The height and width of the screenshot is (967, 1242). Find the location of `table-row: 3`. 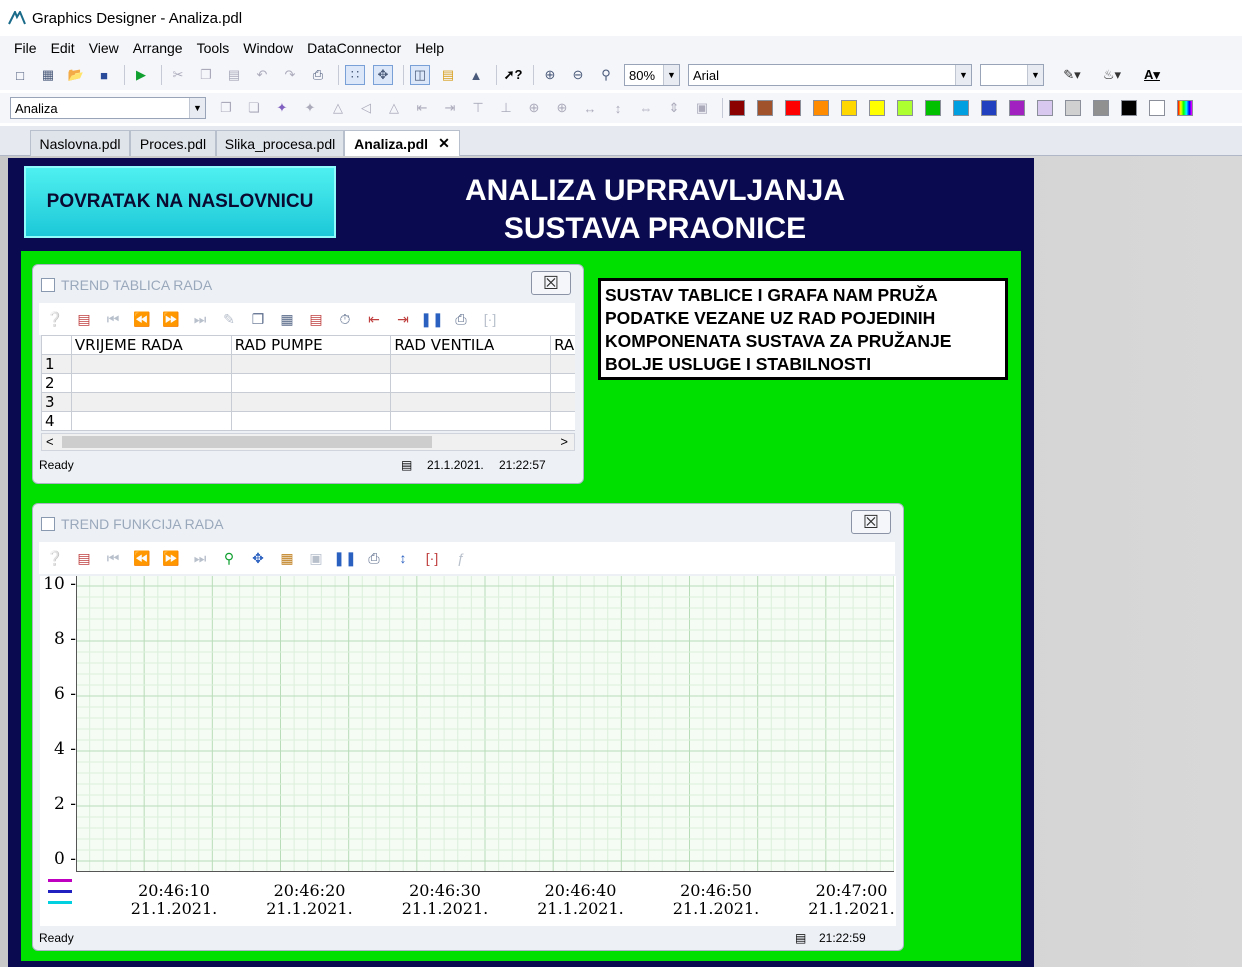

table-row: 3 is located at coordinates (308, 402).